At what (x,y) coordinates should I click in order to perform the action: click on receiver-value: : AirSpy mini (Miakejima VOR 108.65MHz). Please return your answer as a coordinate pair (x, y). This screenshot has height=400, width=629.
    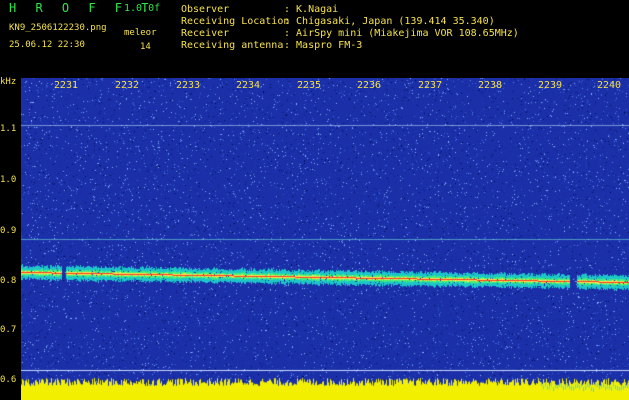
    Looking at the image, I should click on (401, 33).